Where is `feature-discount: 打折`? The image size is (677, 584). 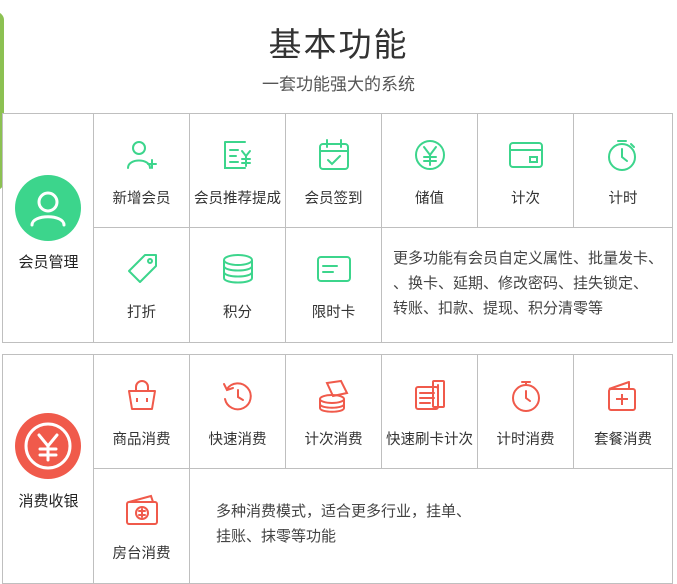
feature-discount: 打折 is located at coordinates (142, 285).